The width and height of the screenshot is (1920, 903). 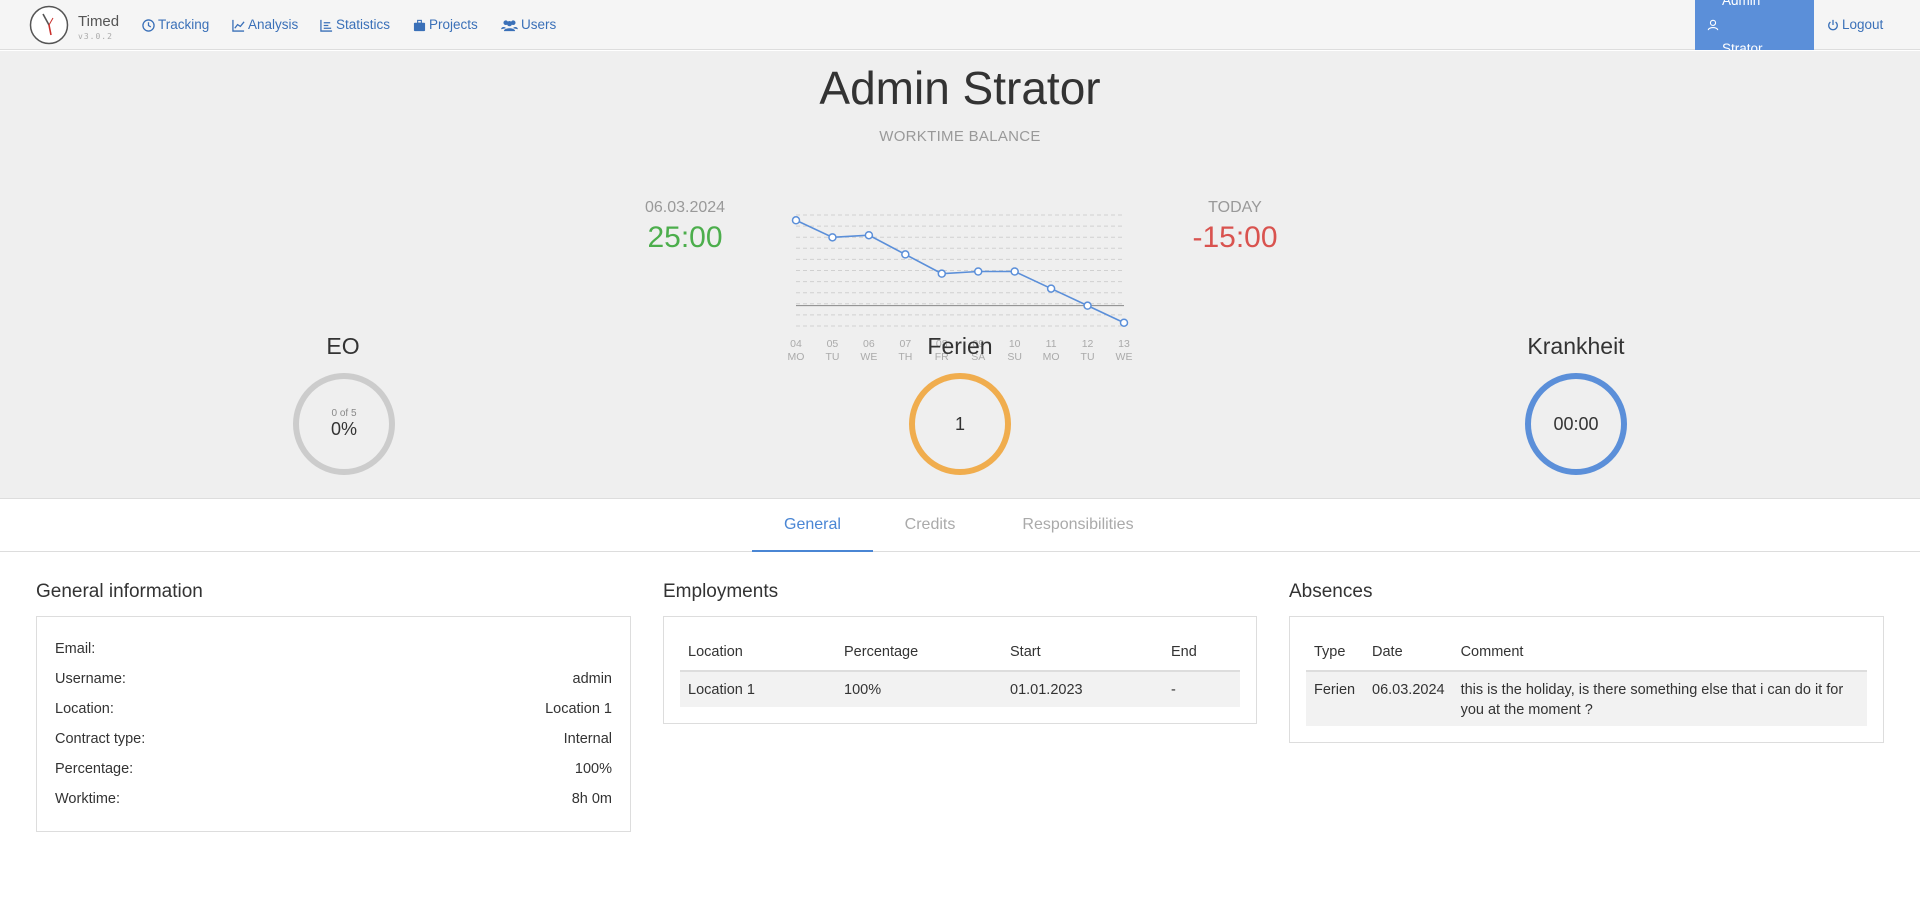 I want to click on power-icon, so click(x=1833, y=25).